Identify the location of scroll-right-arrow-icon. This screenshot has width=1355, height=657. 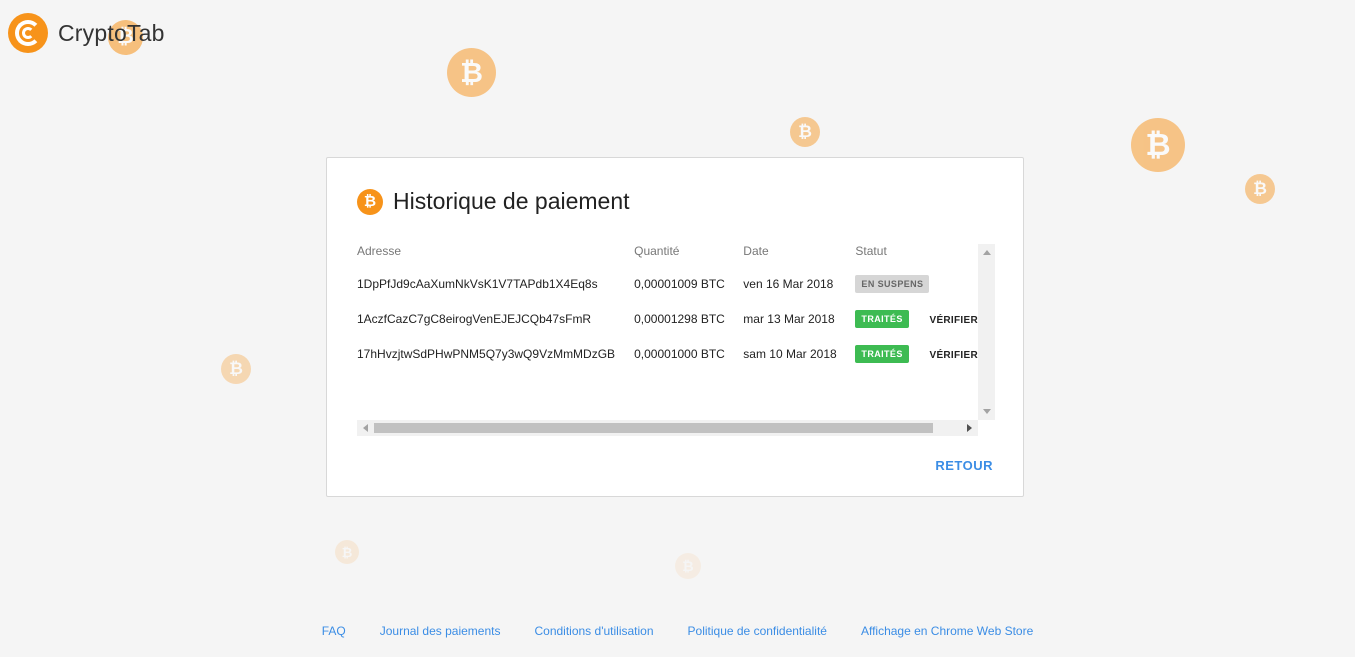
(969, 428).